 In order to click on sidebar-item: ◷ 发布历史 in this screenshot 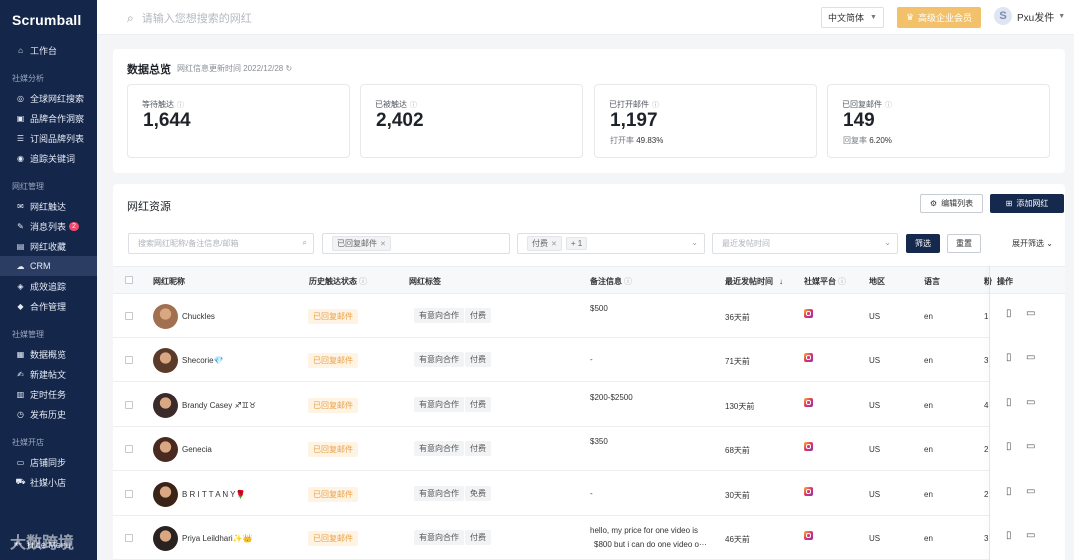, I will do `click(48, 414)`.